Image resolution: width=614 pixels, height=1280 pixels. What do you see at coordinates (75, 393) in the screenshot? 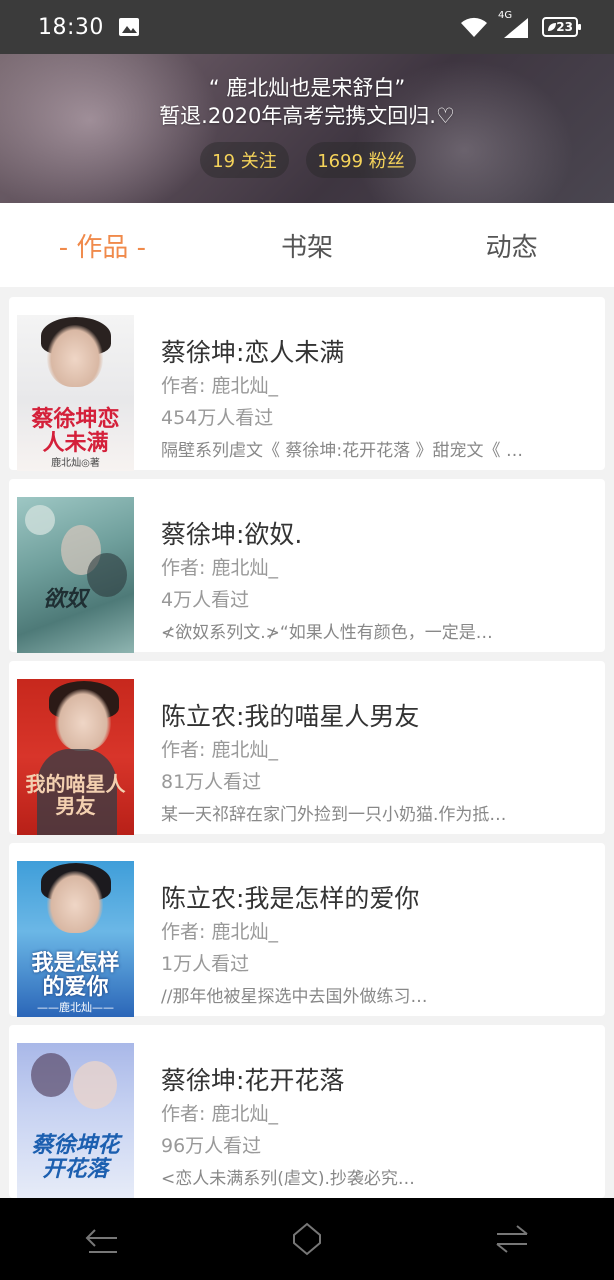
I see `book-cover: 蔡徐坤恋人未满 鹿北灿◎著` at bounding box center [75, 393].